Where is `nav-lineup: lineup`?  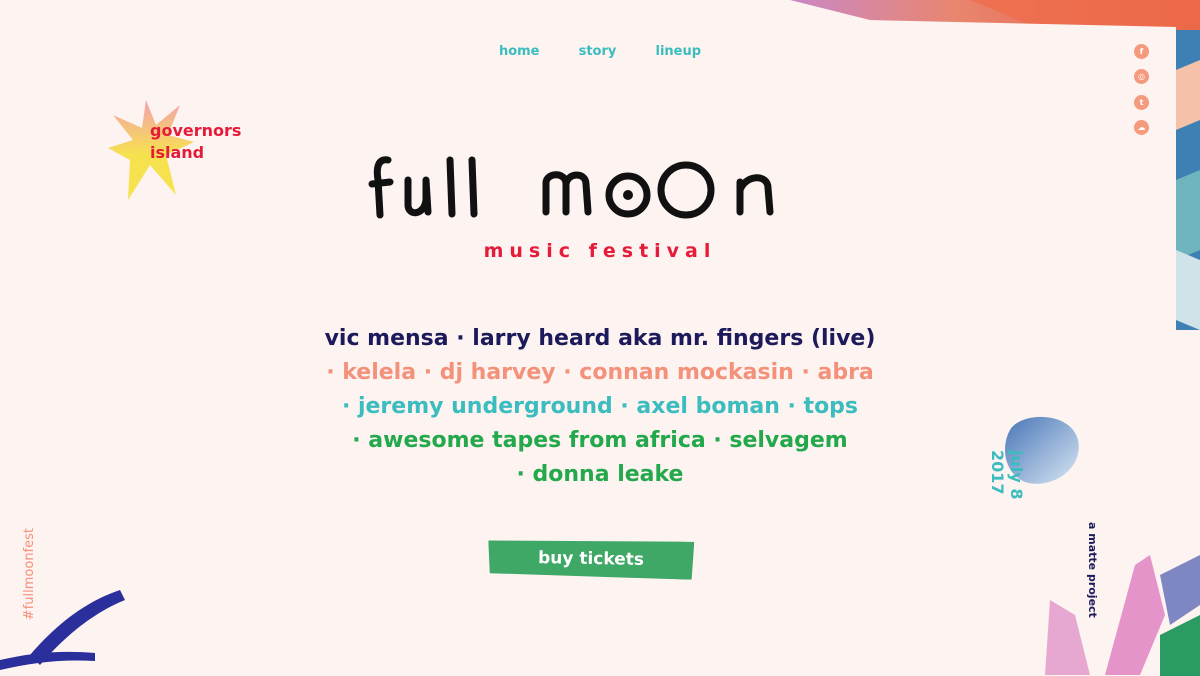
nav-lineup: lineup is located at coordinates (678, 51).